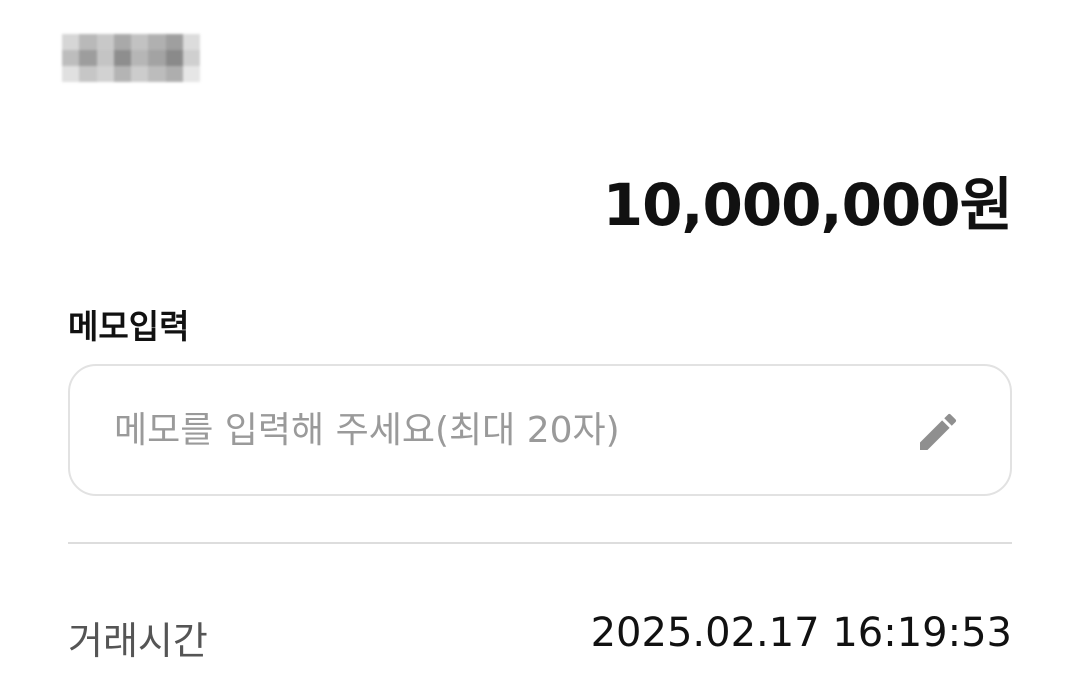  What do you see at coordinates (540, 543) in the screenshot?
I see `section-divider` at bounding box center [540, 543].